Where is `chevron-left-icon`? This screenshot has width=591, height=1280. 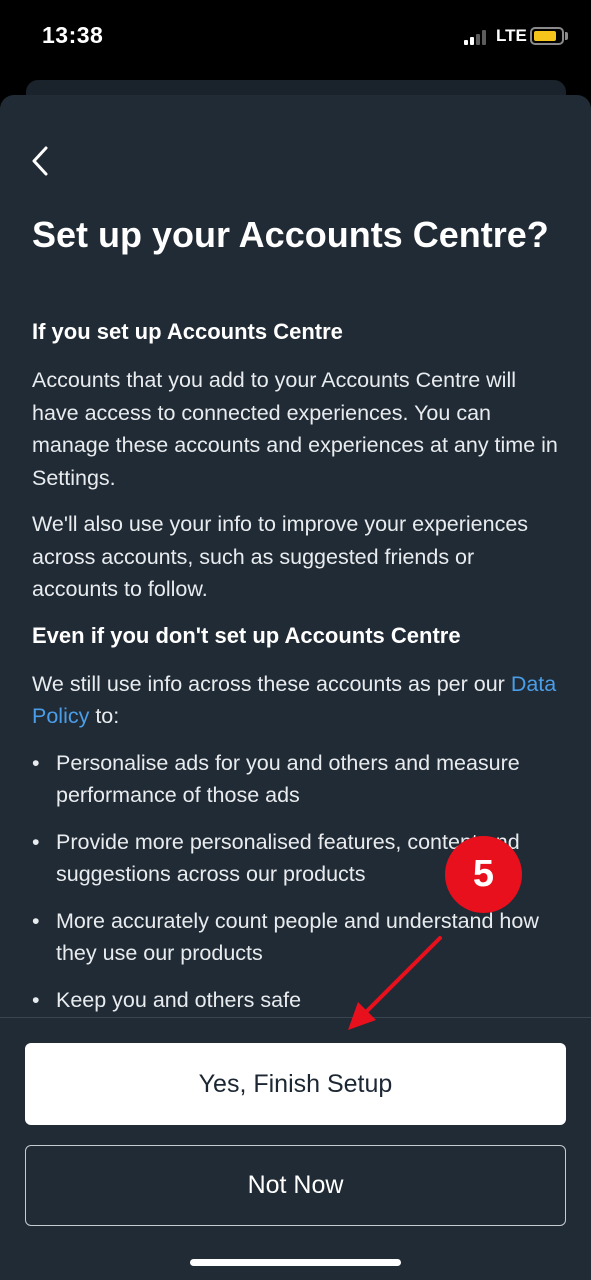
chevron-left-icon is located at coordinates (40, 161).